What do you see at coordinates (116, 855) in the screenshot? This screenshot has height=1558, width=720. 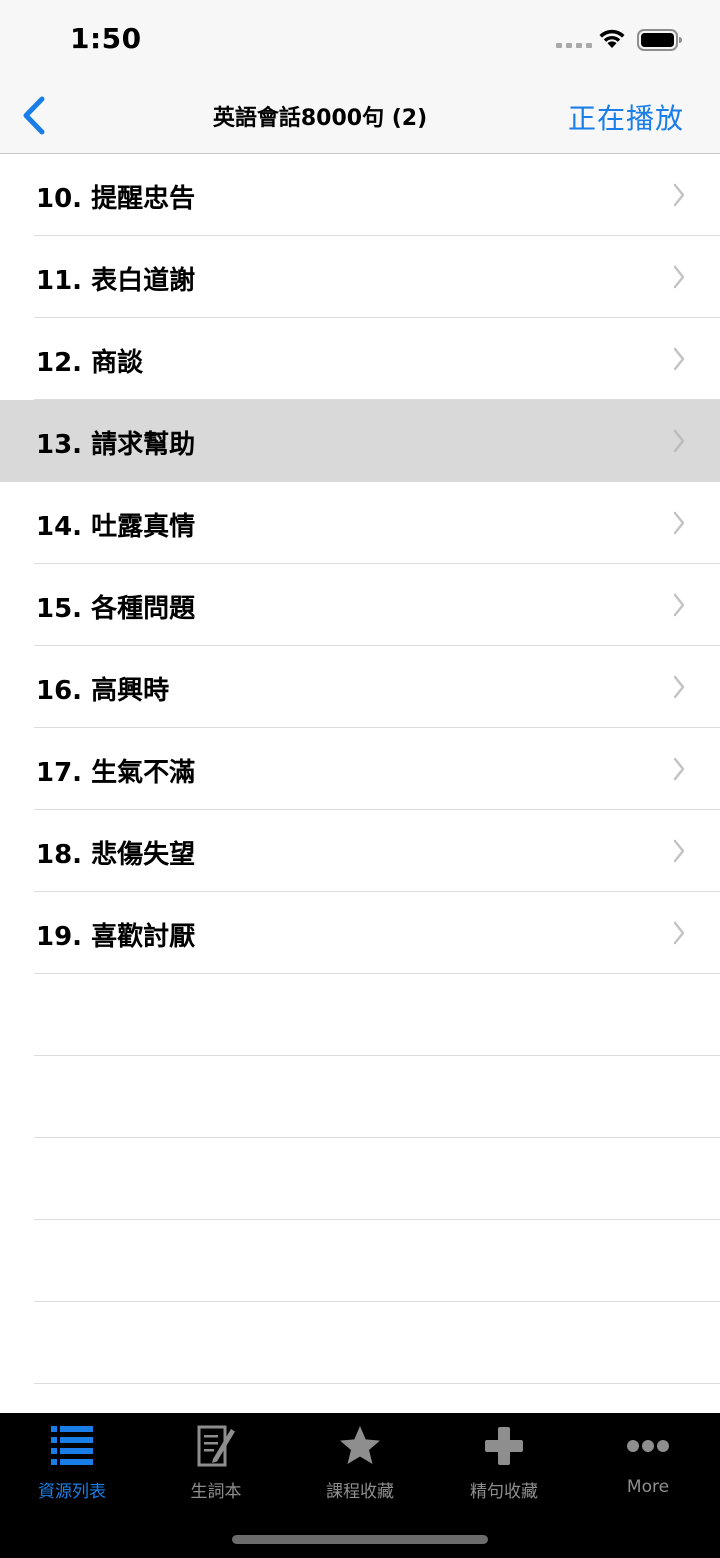 I see `list-item-label: 18. 悲傷失望` at bounding box center [116, 855].